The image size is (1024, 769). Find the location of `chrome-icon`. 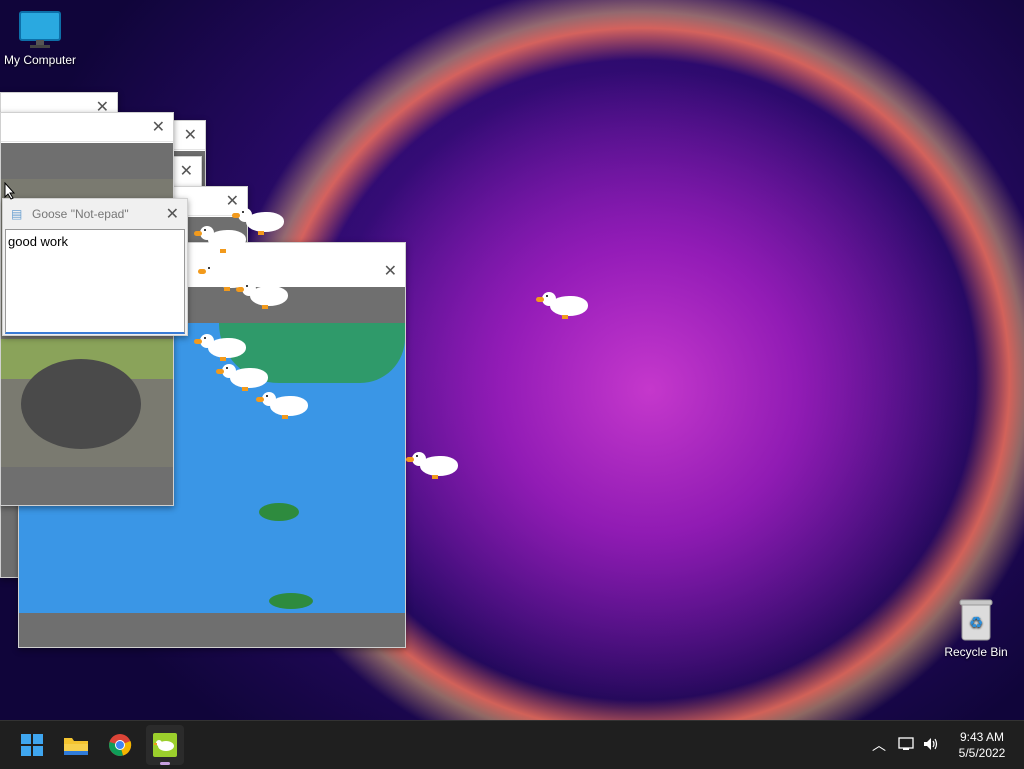

chrome-icon is located at coordinates (120, 745).